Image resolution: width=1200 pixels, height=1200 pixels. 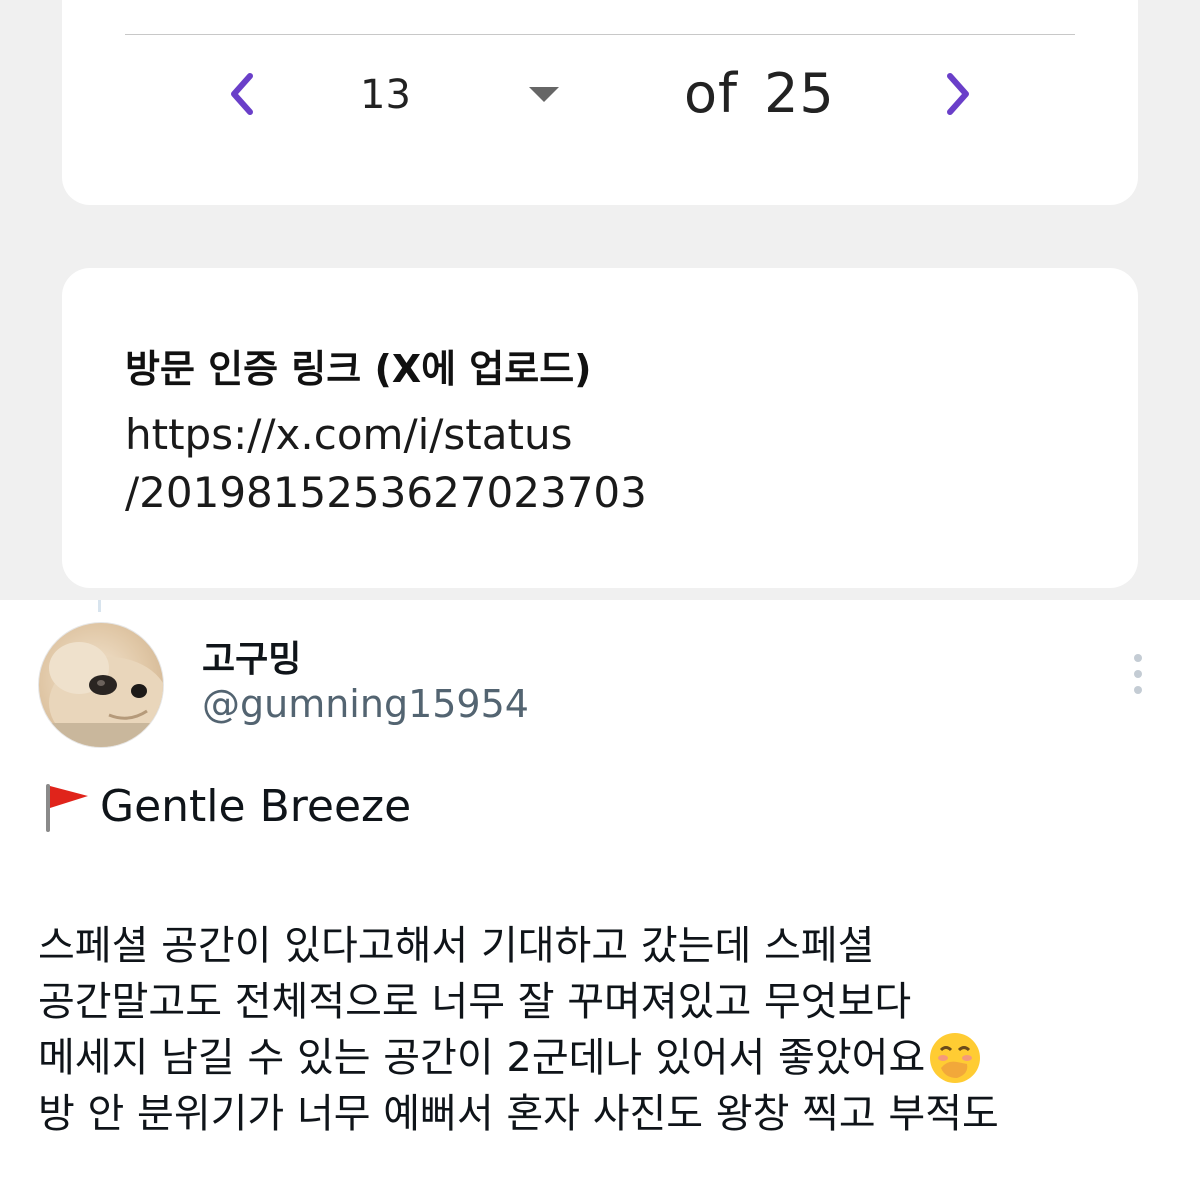 What do you see at coordinates (101, 694) in the screenshot?
I see `dog-avatar-icon` at bounding box center [101, 694].